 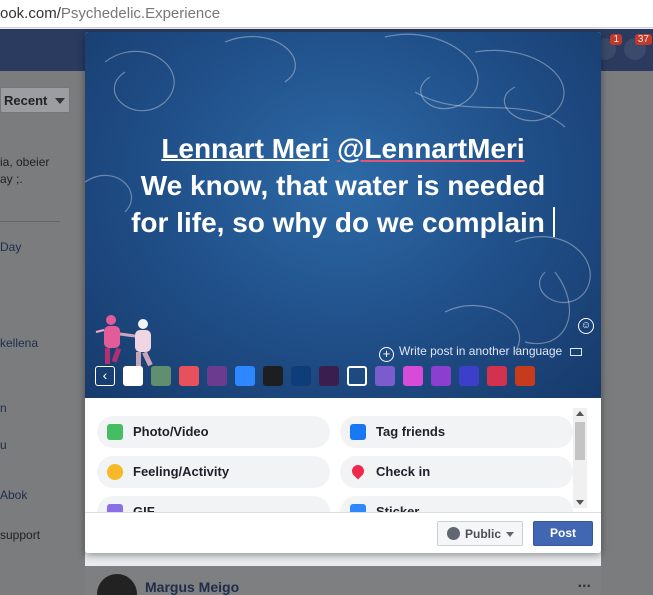 I want to click on emoji-icon: ☺, so click(x=586, y=326).